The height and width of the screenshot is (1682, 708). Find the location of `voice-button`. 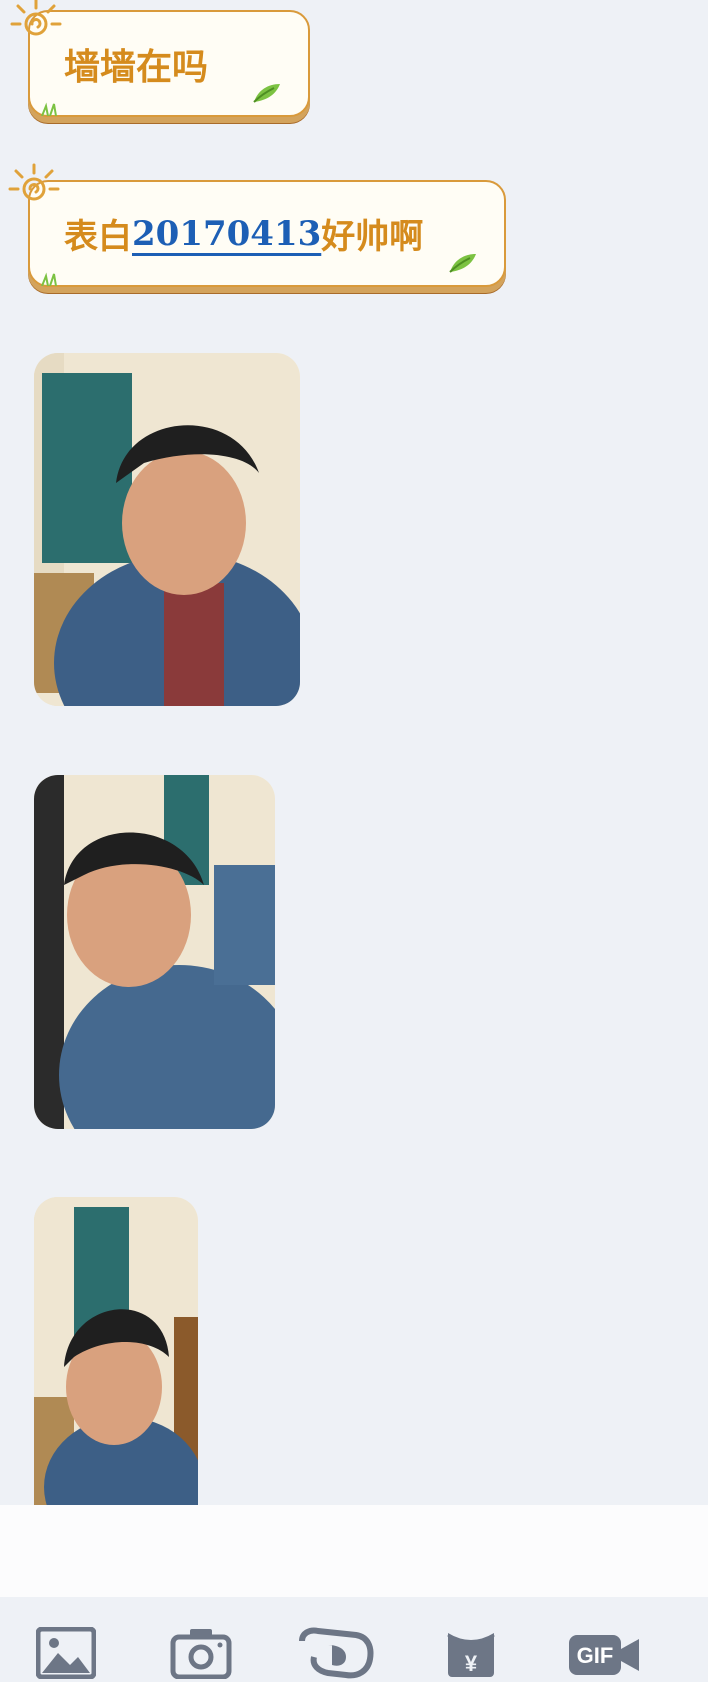

voice-button is located at coordinates (337, 1653).